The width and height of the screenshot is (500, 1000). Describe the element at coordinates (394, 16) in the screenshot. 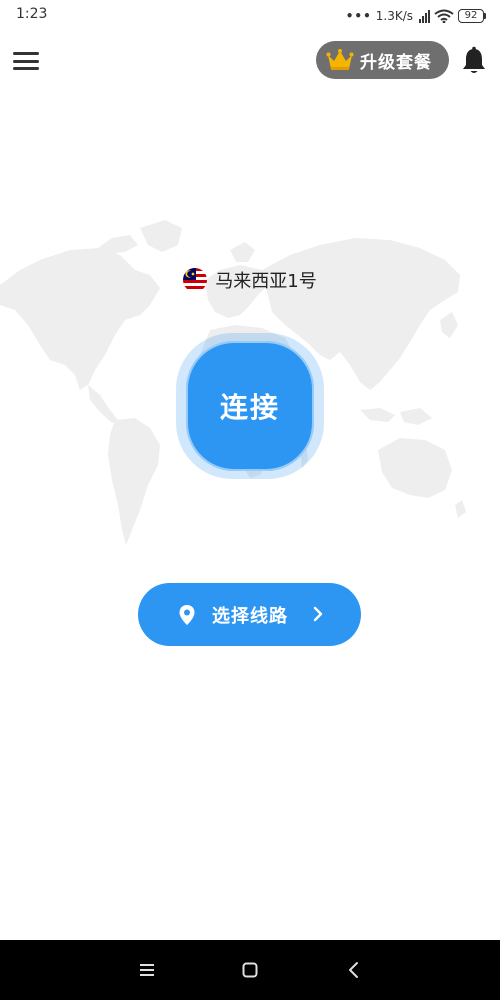

I see `network-speed: 1.3K/s` at that location.